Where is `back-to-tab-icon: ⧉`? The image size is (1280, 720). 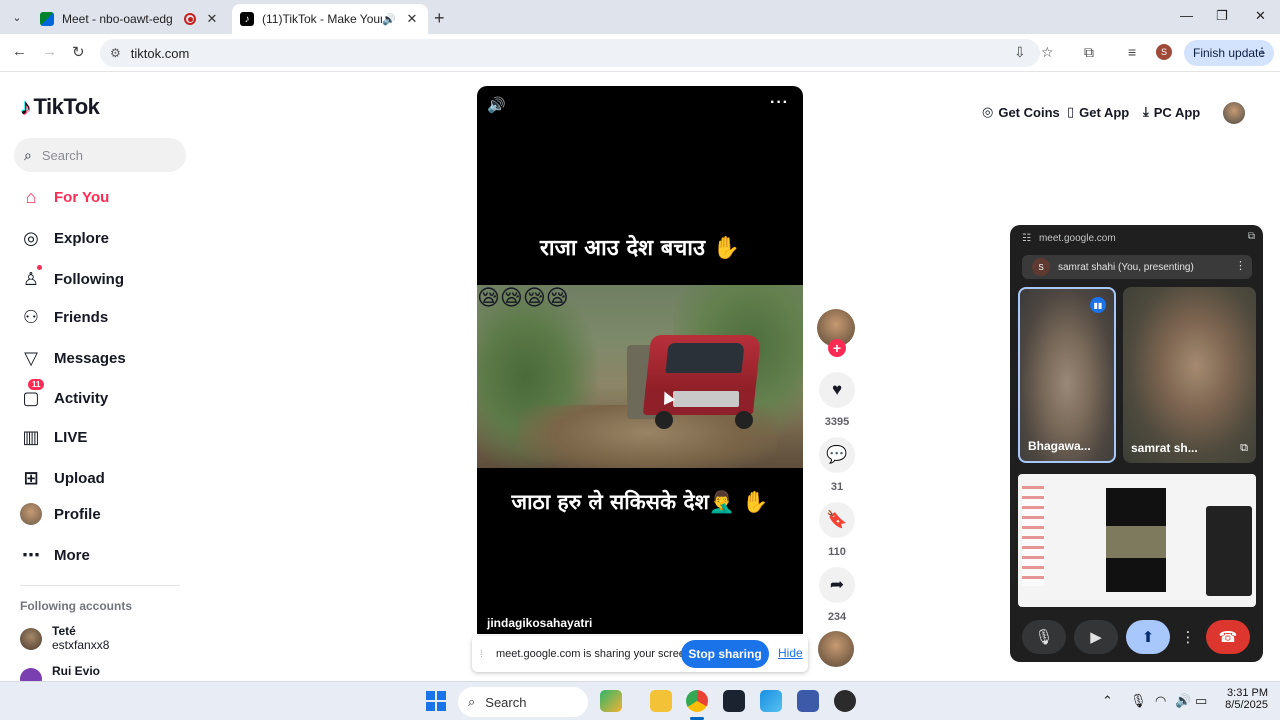 back-to-tab-icon: ⧉ is located at coordinates (1251, 236).